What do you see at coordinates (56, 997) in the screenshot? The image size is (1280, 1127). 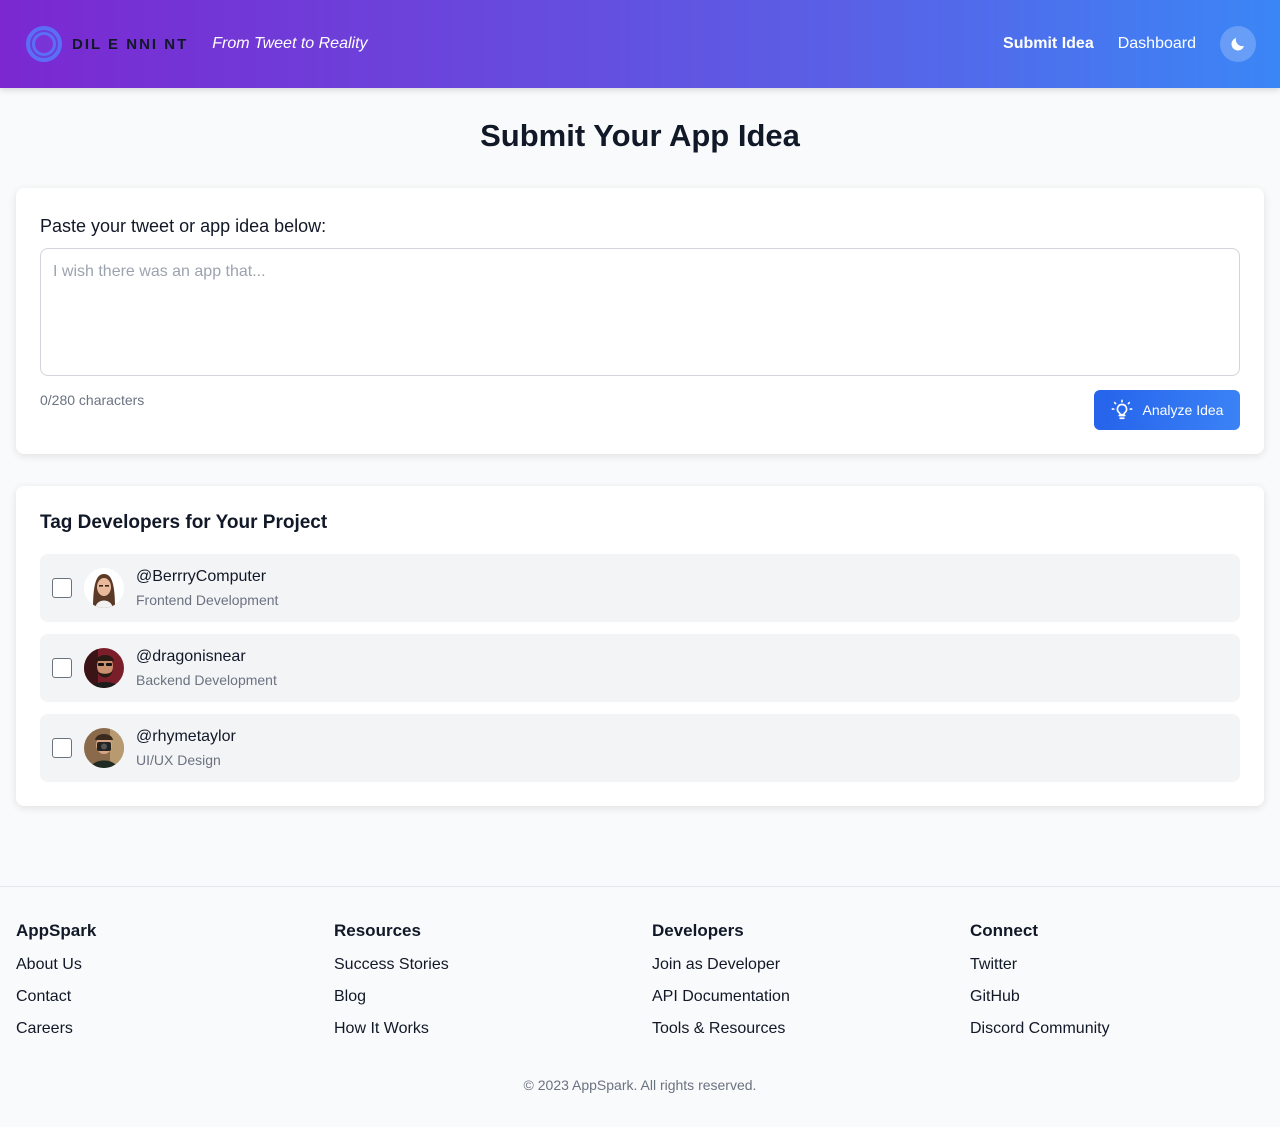 I see `footer-link-contact: Contact` at bounding box center [56, 997].